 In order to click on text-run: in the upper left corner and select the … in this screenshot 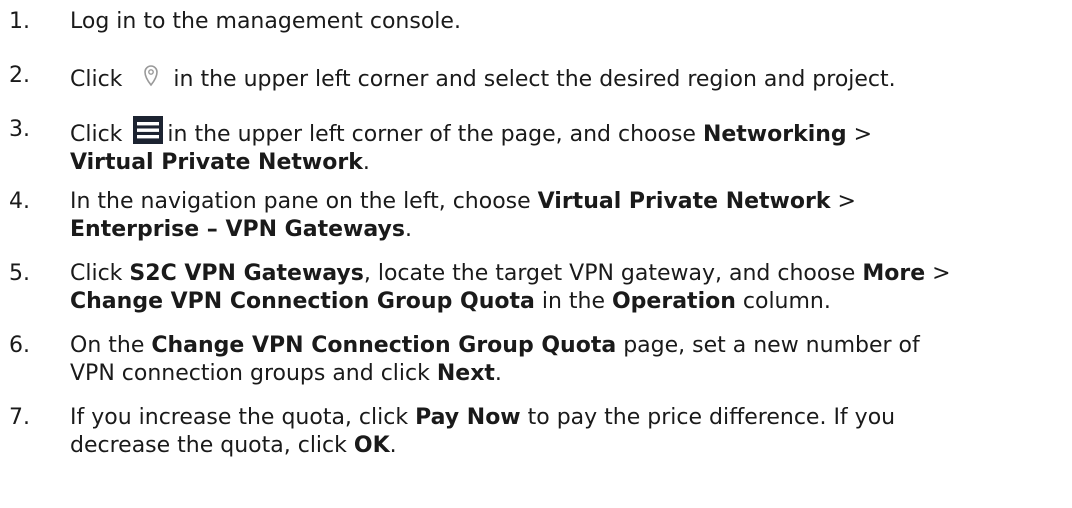, I will do `click(534, 79)`.